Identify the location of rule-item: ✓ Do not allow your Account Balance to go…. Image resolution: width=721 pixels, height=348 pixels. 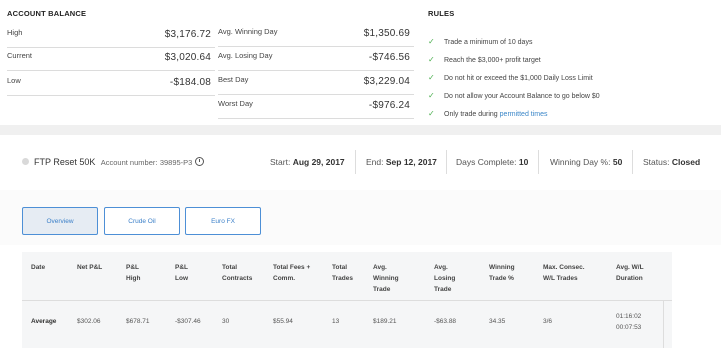
(514, 95).